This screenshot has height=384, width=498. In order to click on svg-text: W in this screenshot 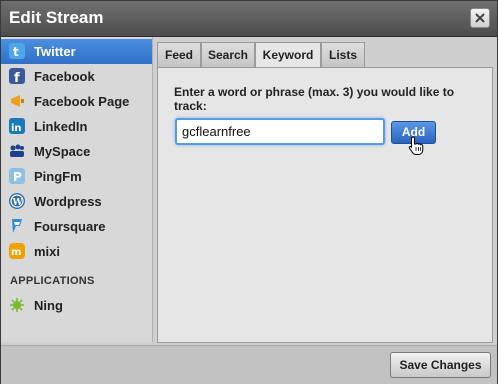, I will do `click(18, 203)`.